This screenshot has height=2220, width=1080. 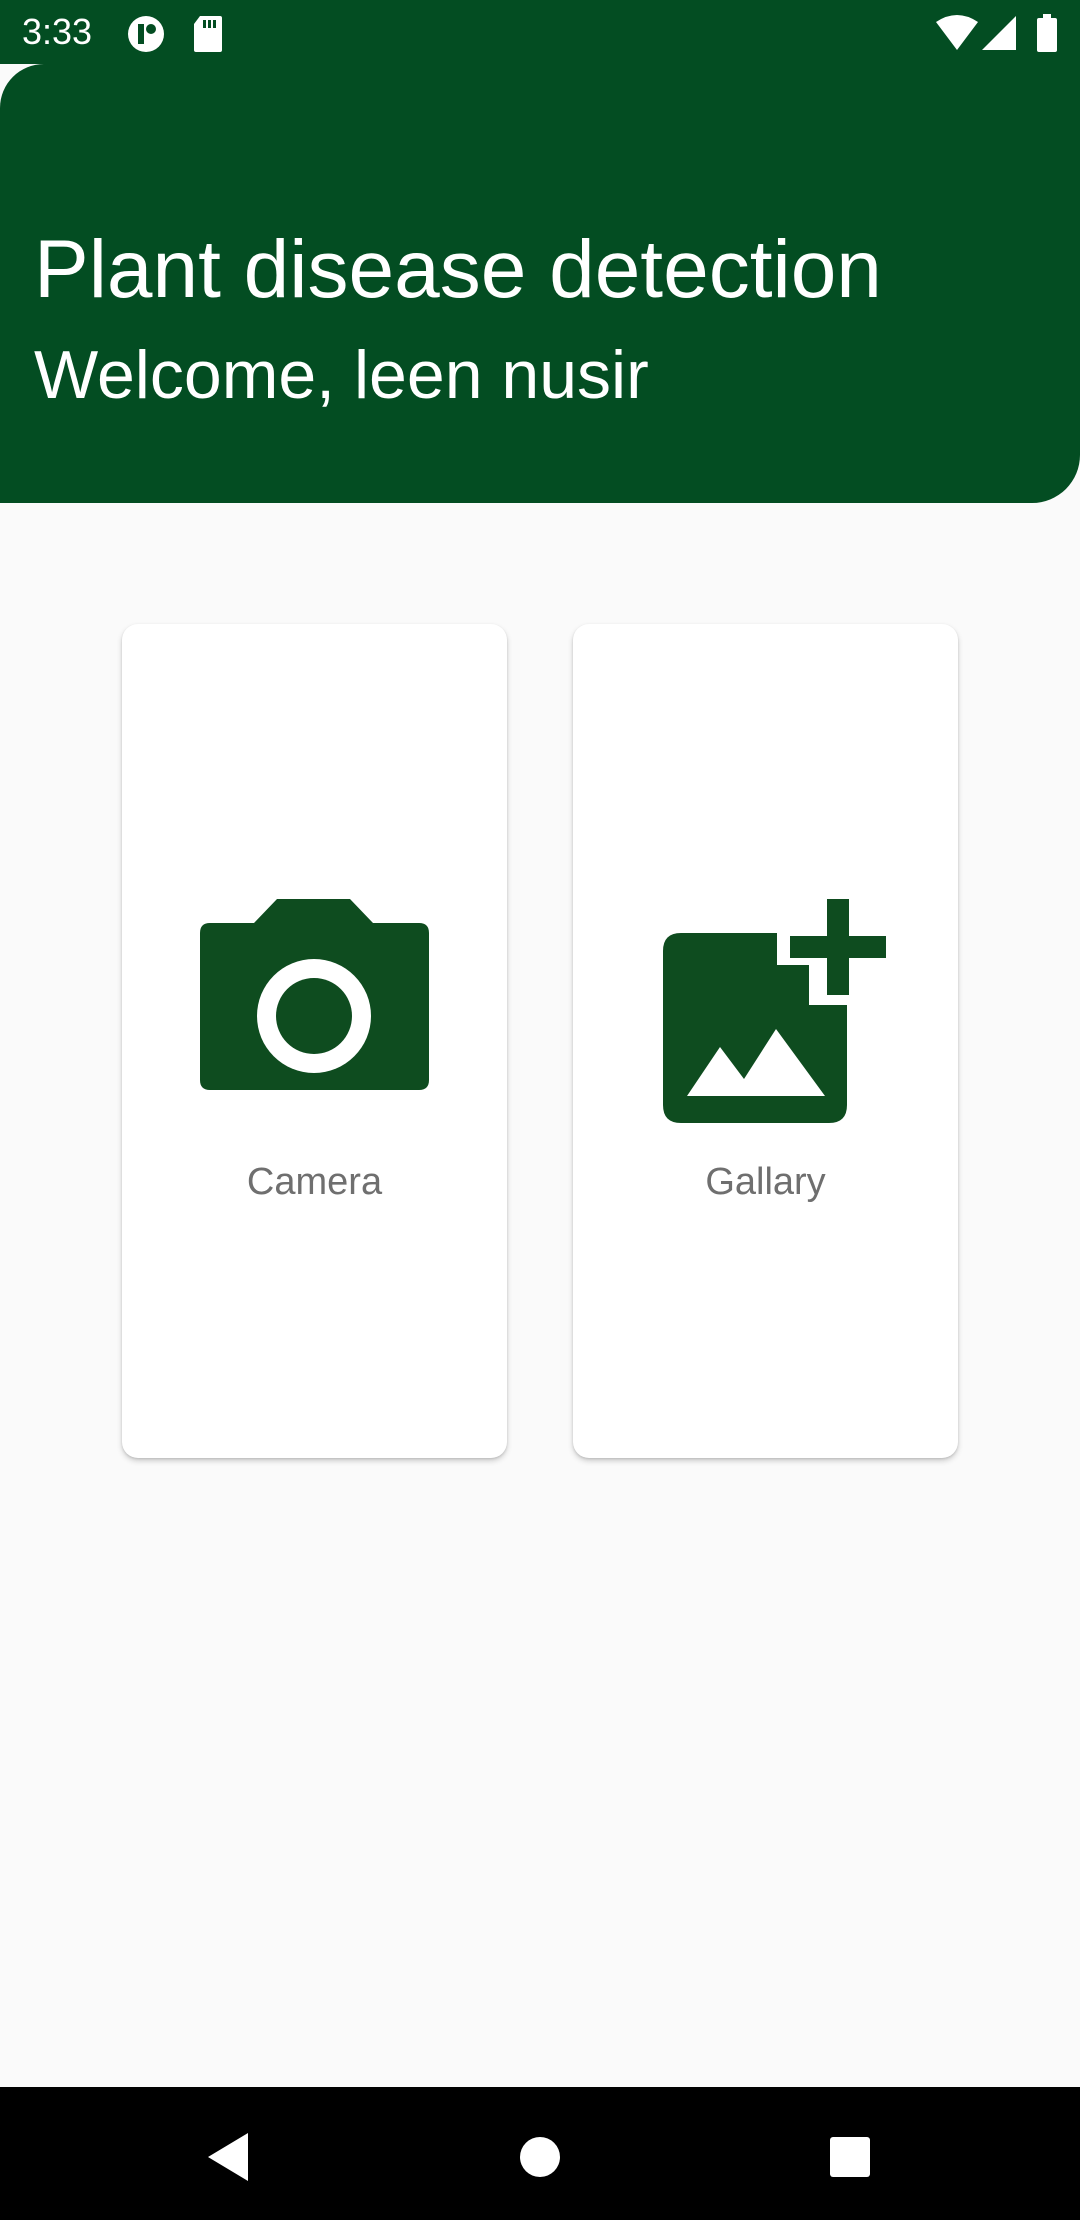 I want to click on status-bar: 3:33, so click(x=540, y=32).